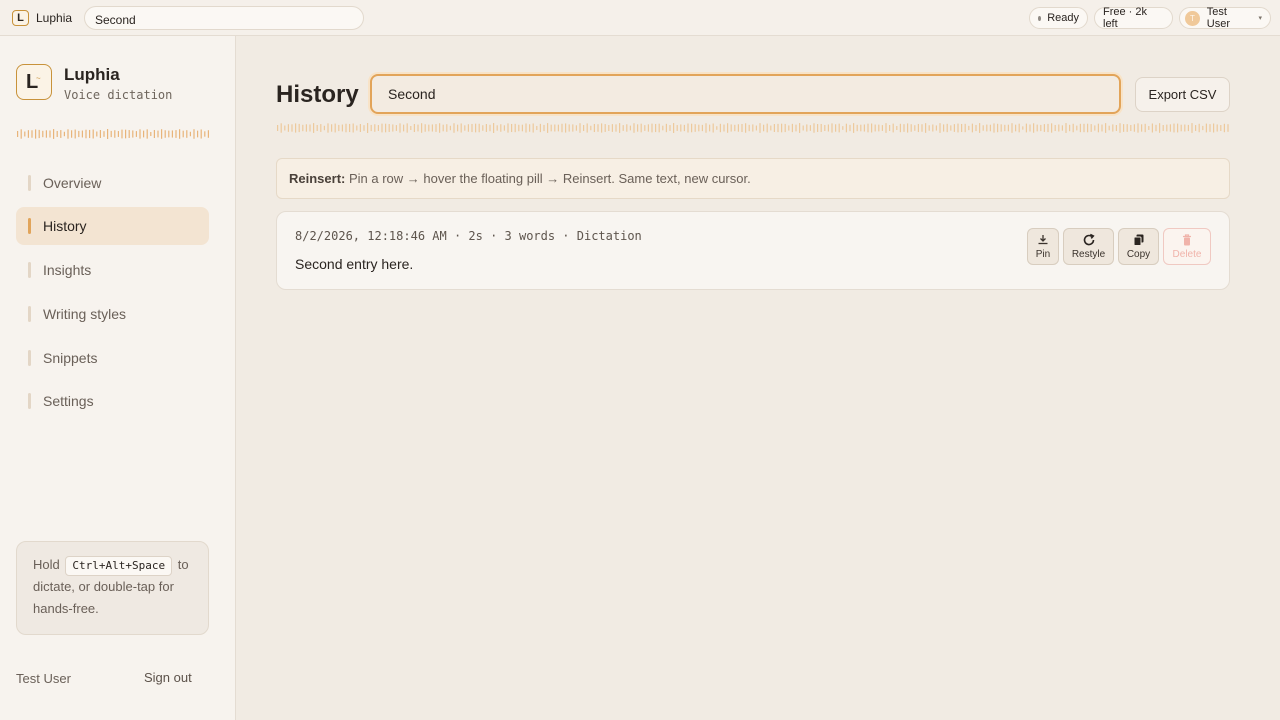  Describe the element at coordinates (1218, 18) in the screenshot. I see `user-name: Test User` at that location.